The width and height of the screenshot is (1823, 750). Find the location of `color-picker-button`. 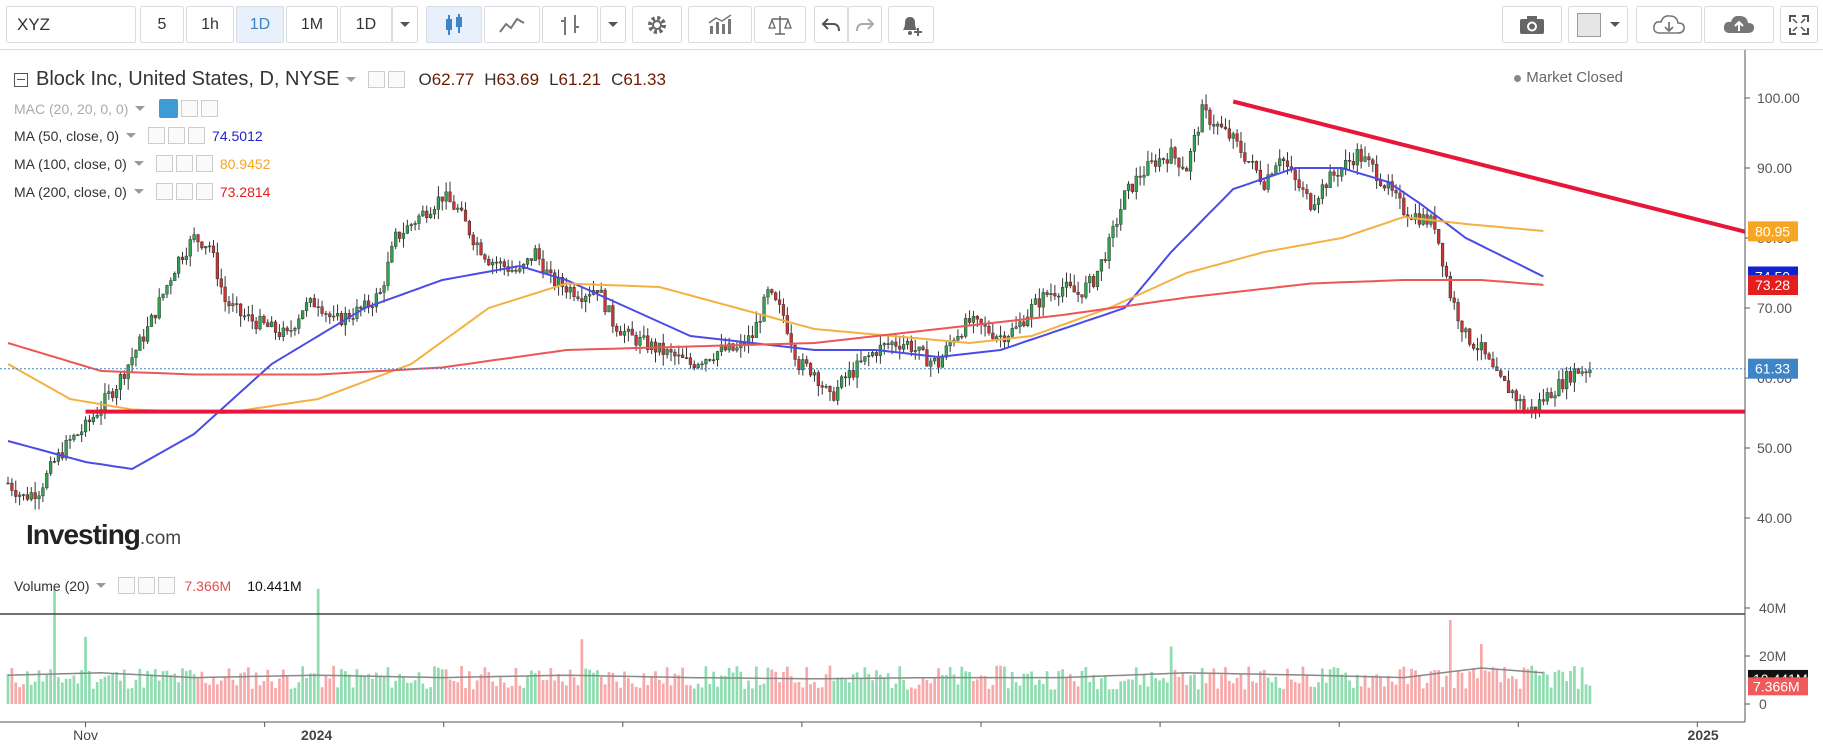

color-picker-button is located at coordinates (1598, 24).